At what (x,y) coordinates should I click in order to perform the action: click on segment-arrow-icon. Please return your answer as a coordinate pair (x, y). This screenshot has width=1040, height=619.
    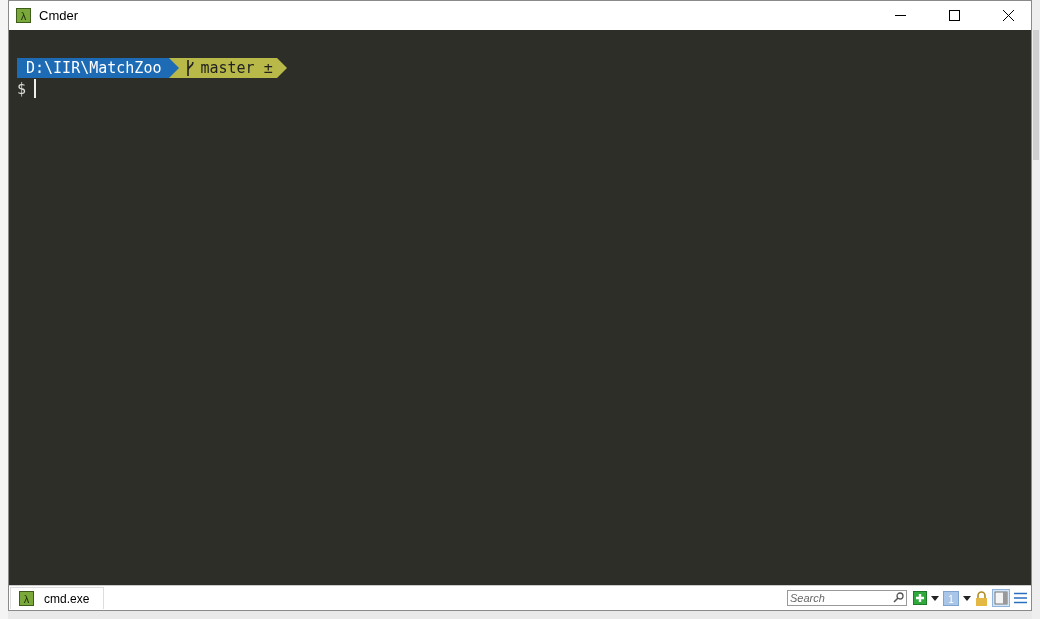
    Looking at the image, I should click on (281, 68).